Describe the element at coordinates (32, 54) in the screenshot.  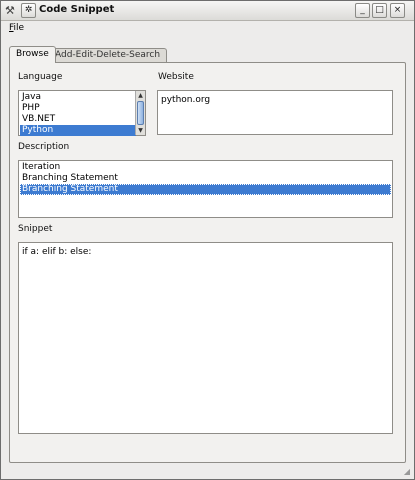
I see `tab-browse: Browse` at that location.